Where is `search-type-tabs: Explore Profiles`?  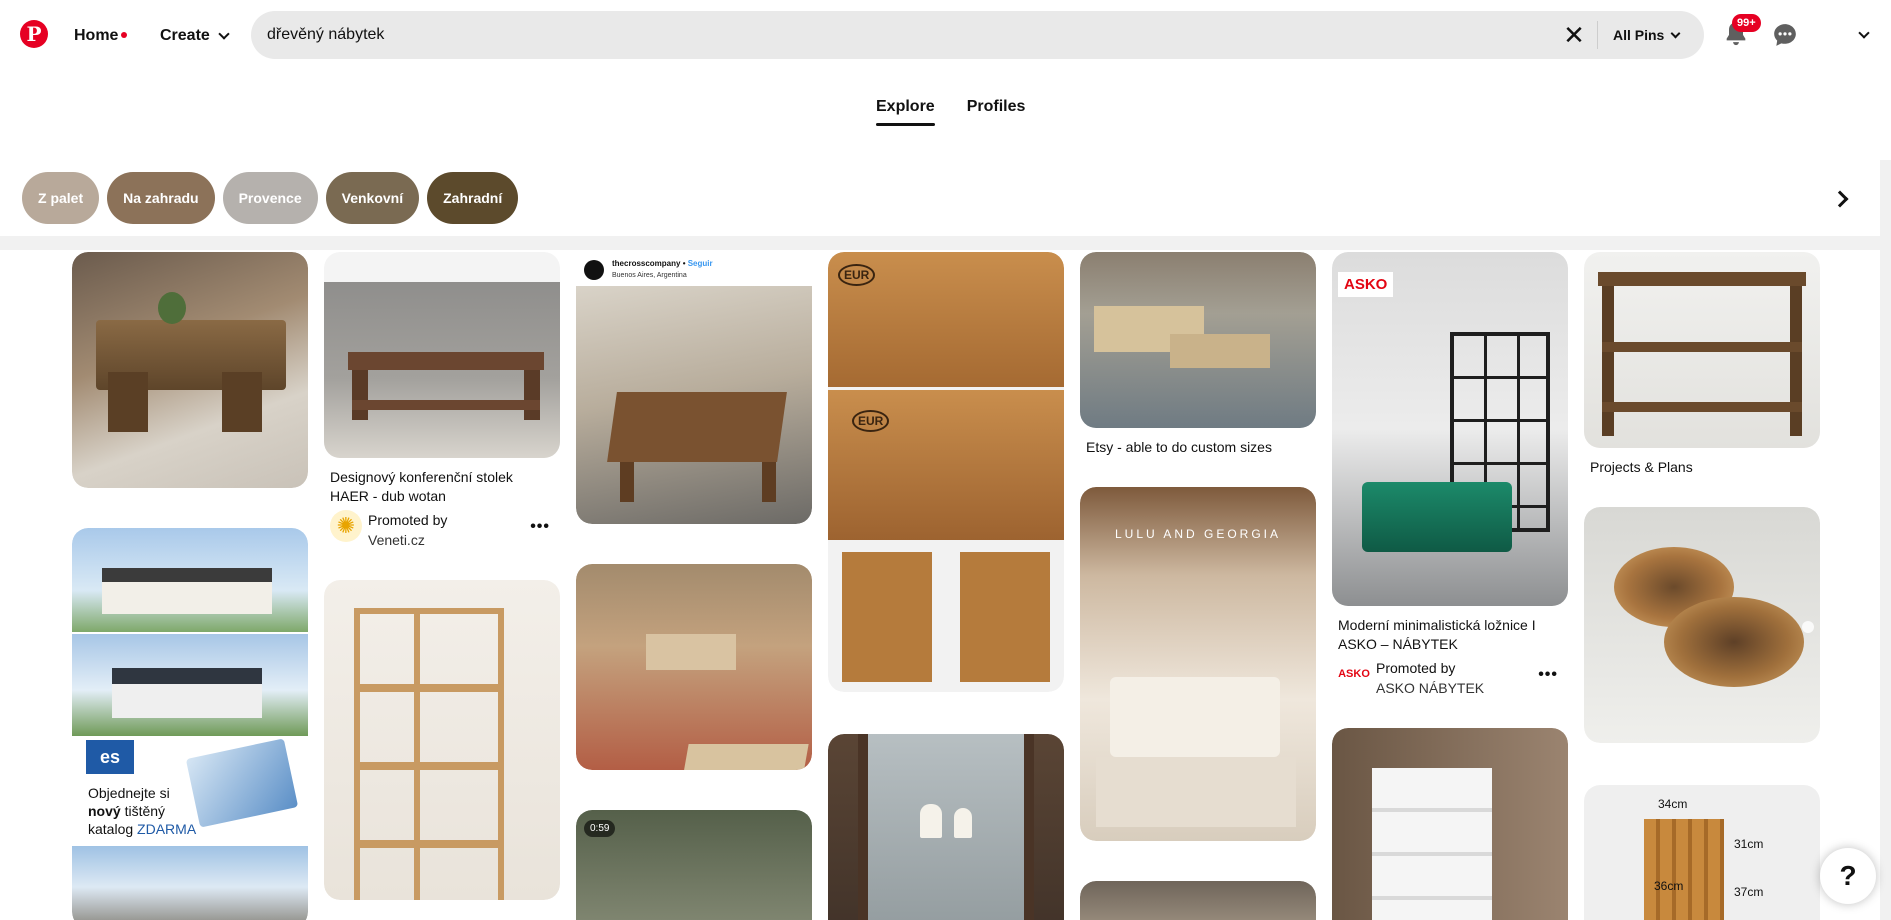
search-type-tabs: Explore Profiles is located at coordinates (950, 112).